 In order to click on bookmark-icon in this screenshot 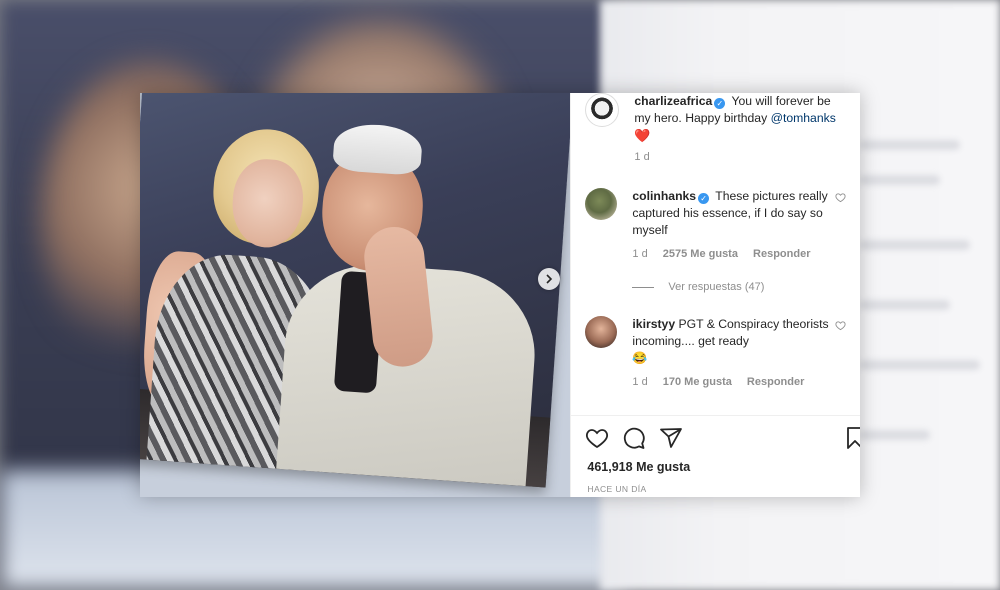, I will do `click(851, 438)`.